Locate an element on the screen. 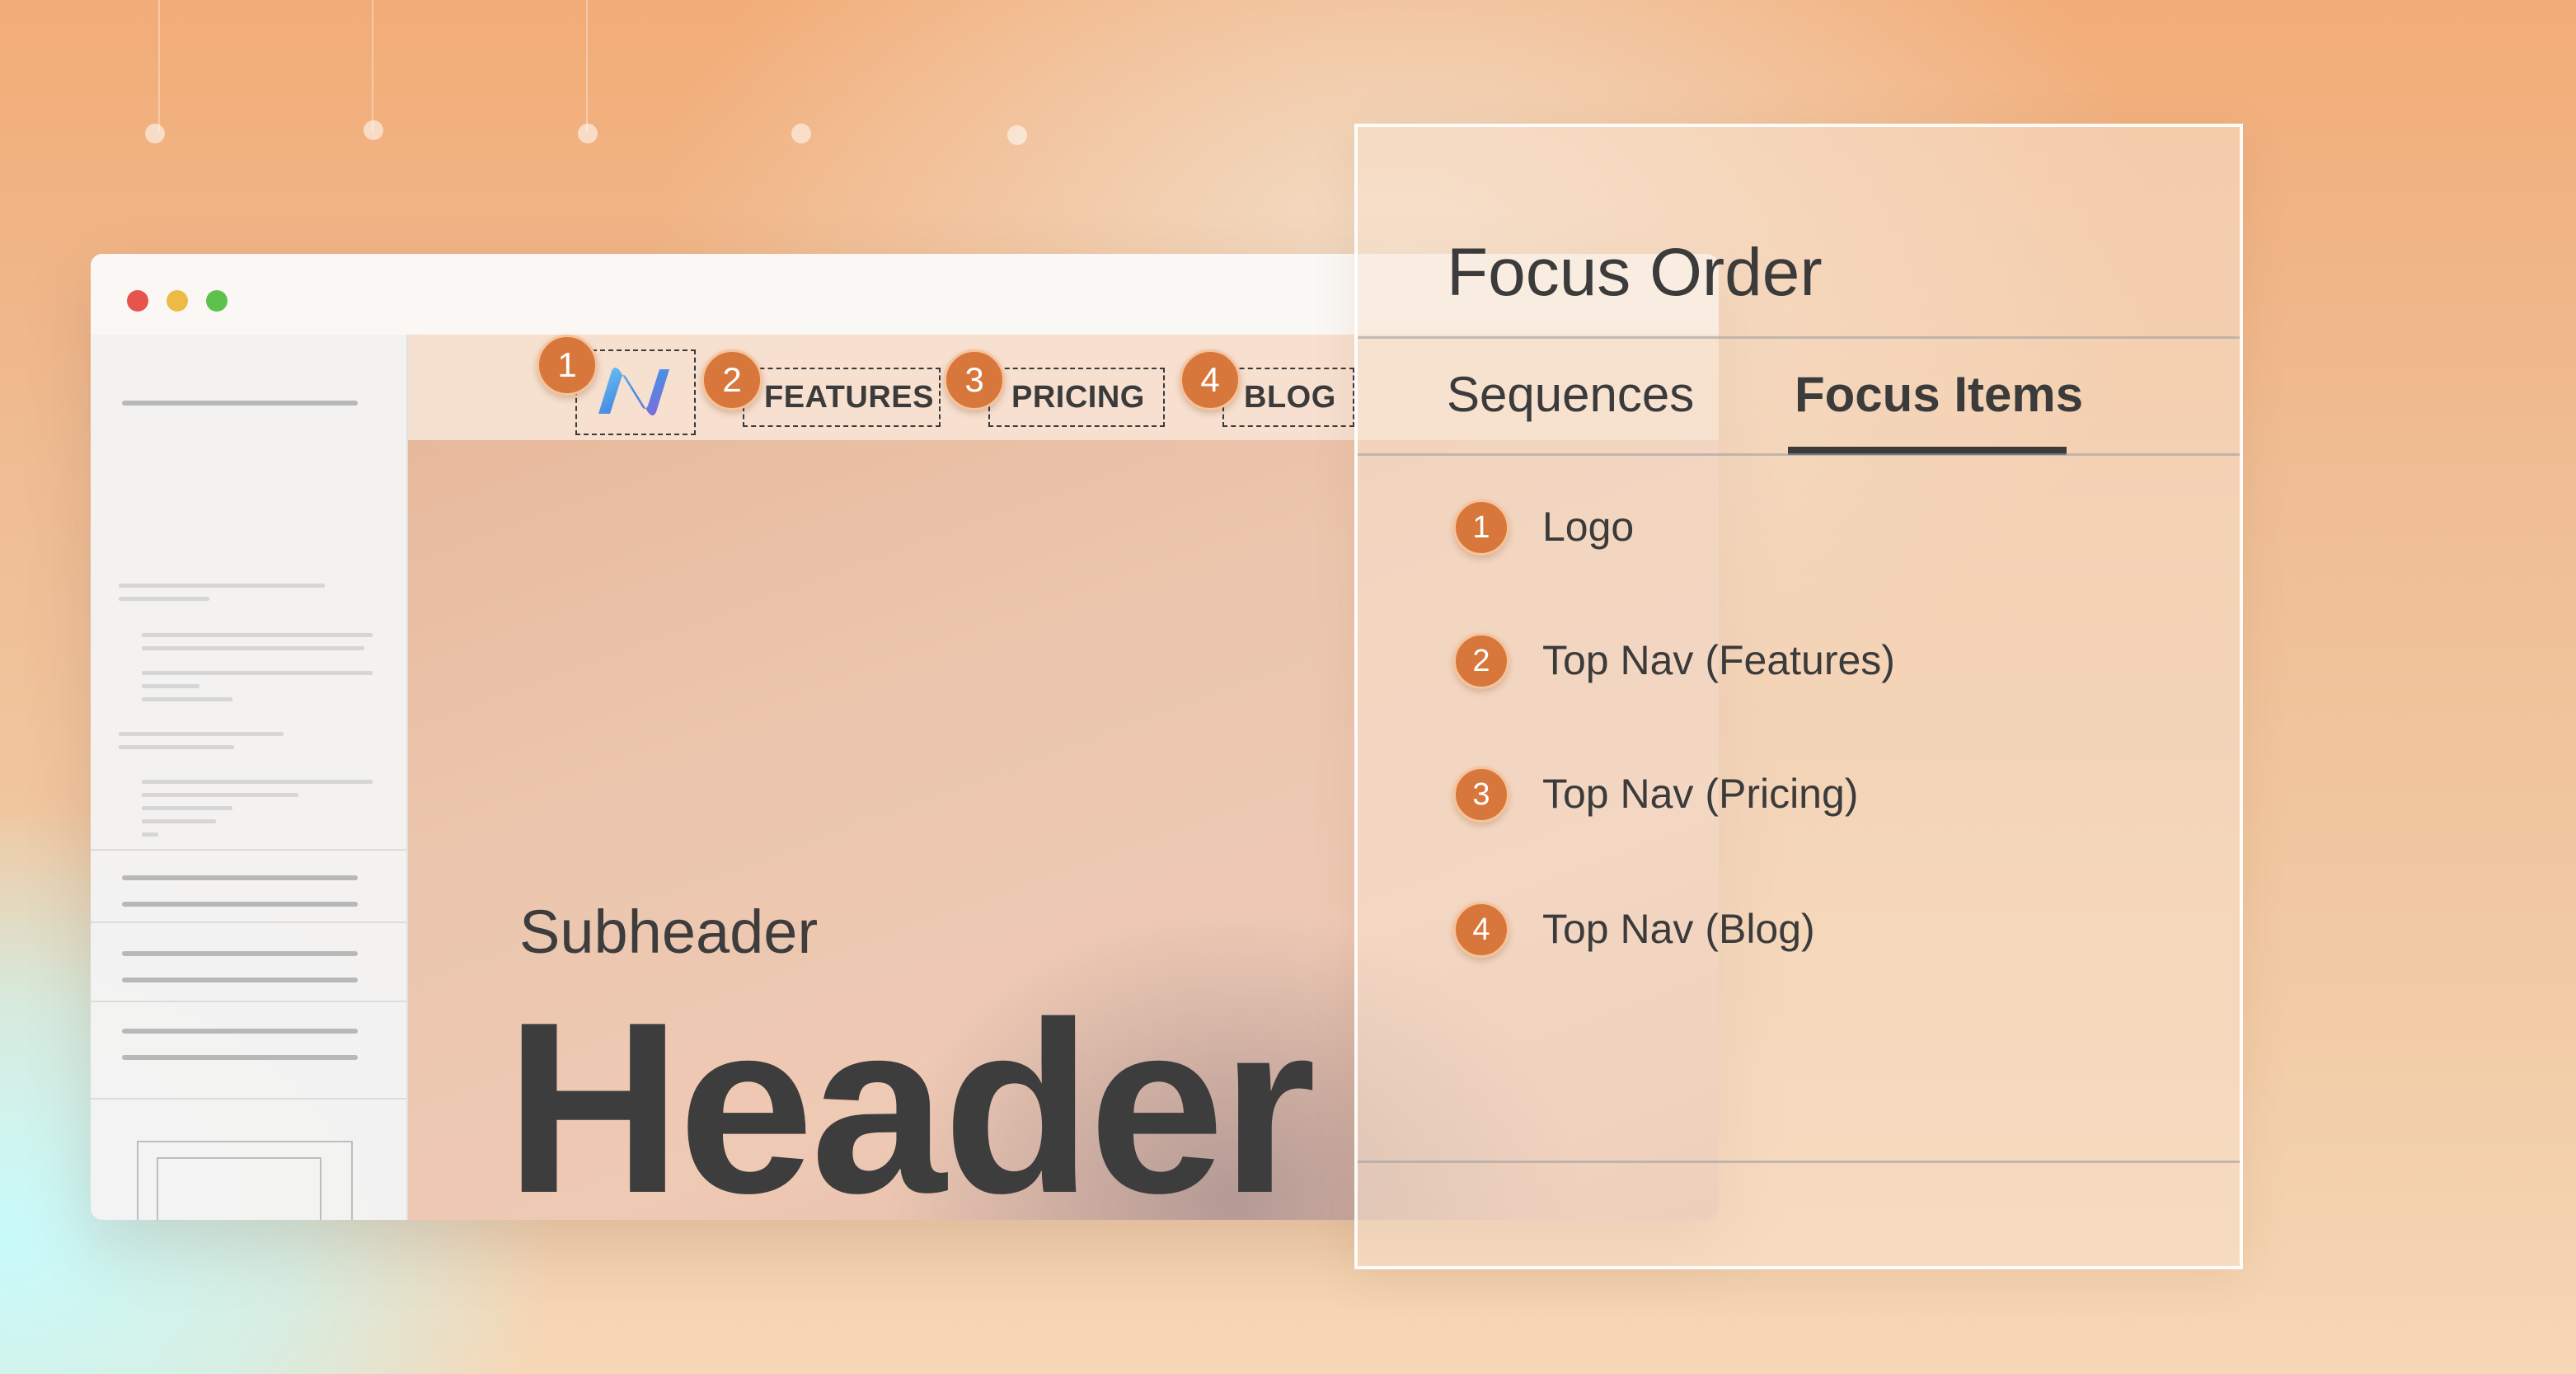  close-window-button is located at coordinates (137, 301).